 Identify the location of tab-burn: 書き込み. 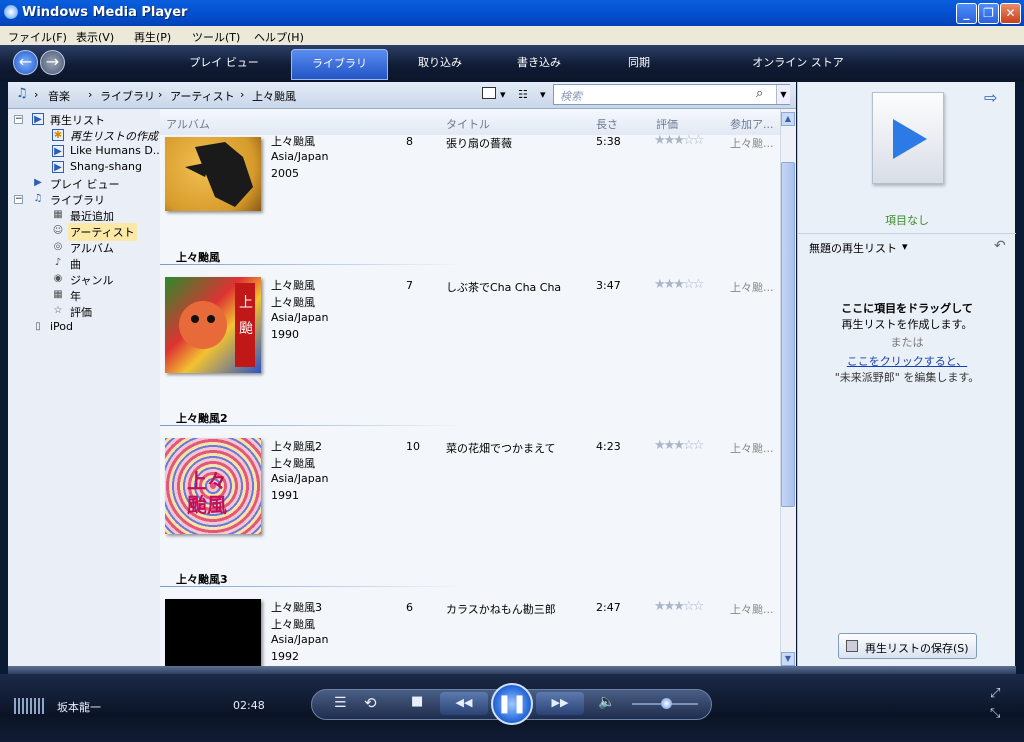
(539, 64).